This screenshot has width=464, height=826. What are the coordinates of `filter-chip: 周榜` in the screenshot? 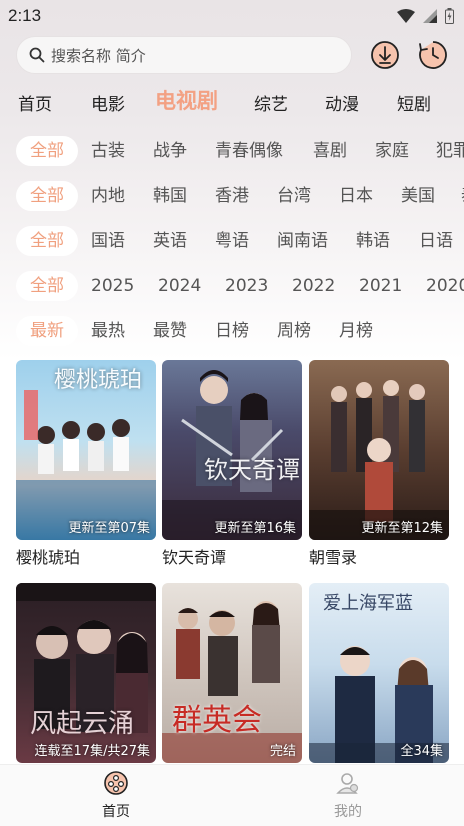 It's located at (294, 331).